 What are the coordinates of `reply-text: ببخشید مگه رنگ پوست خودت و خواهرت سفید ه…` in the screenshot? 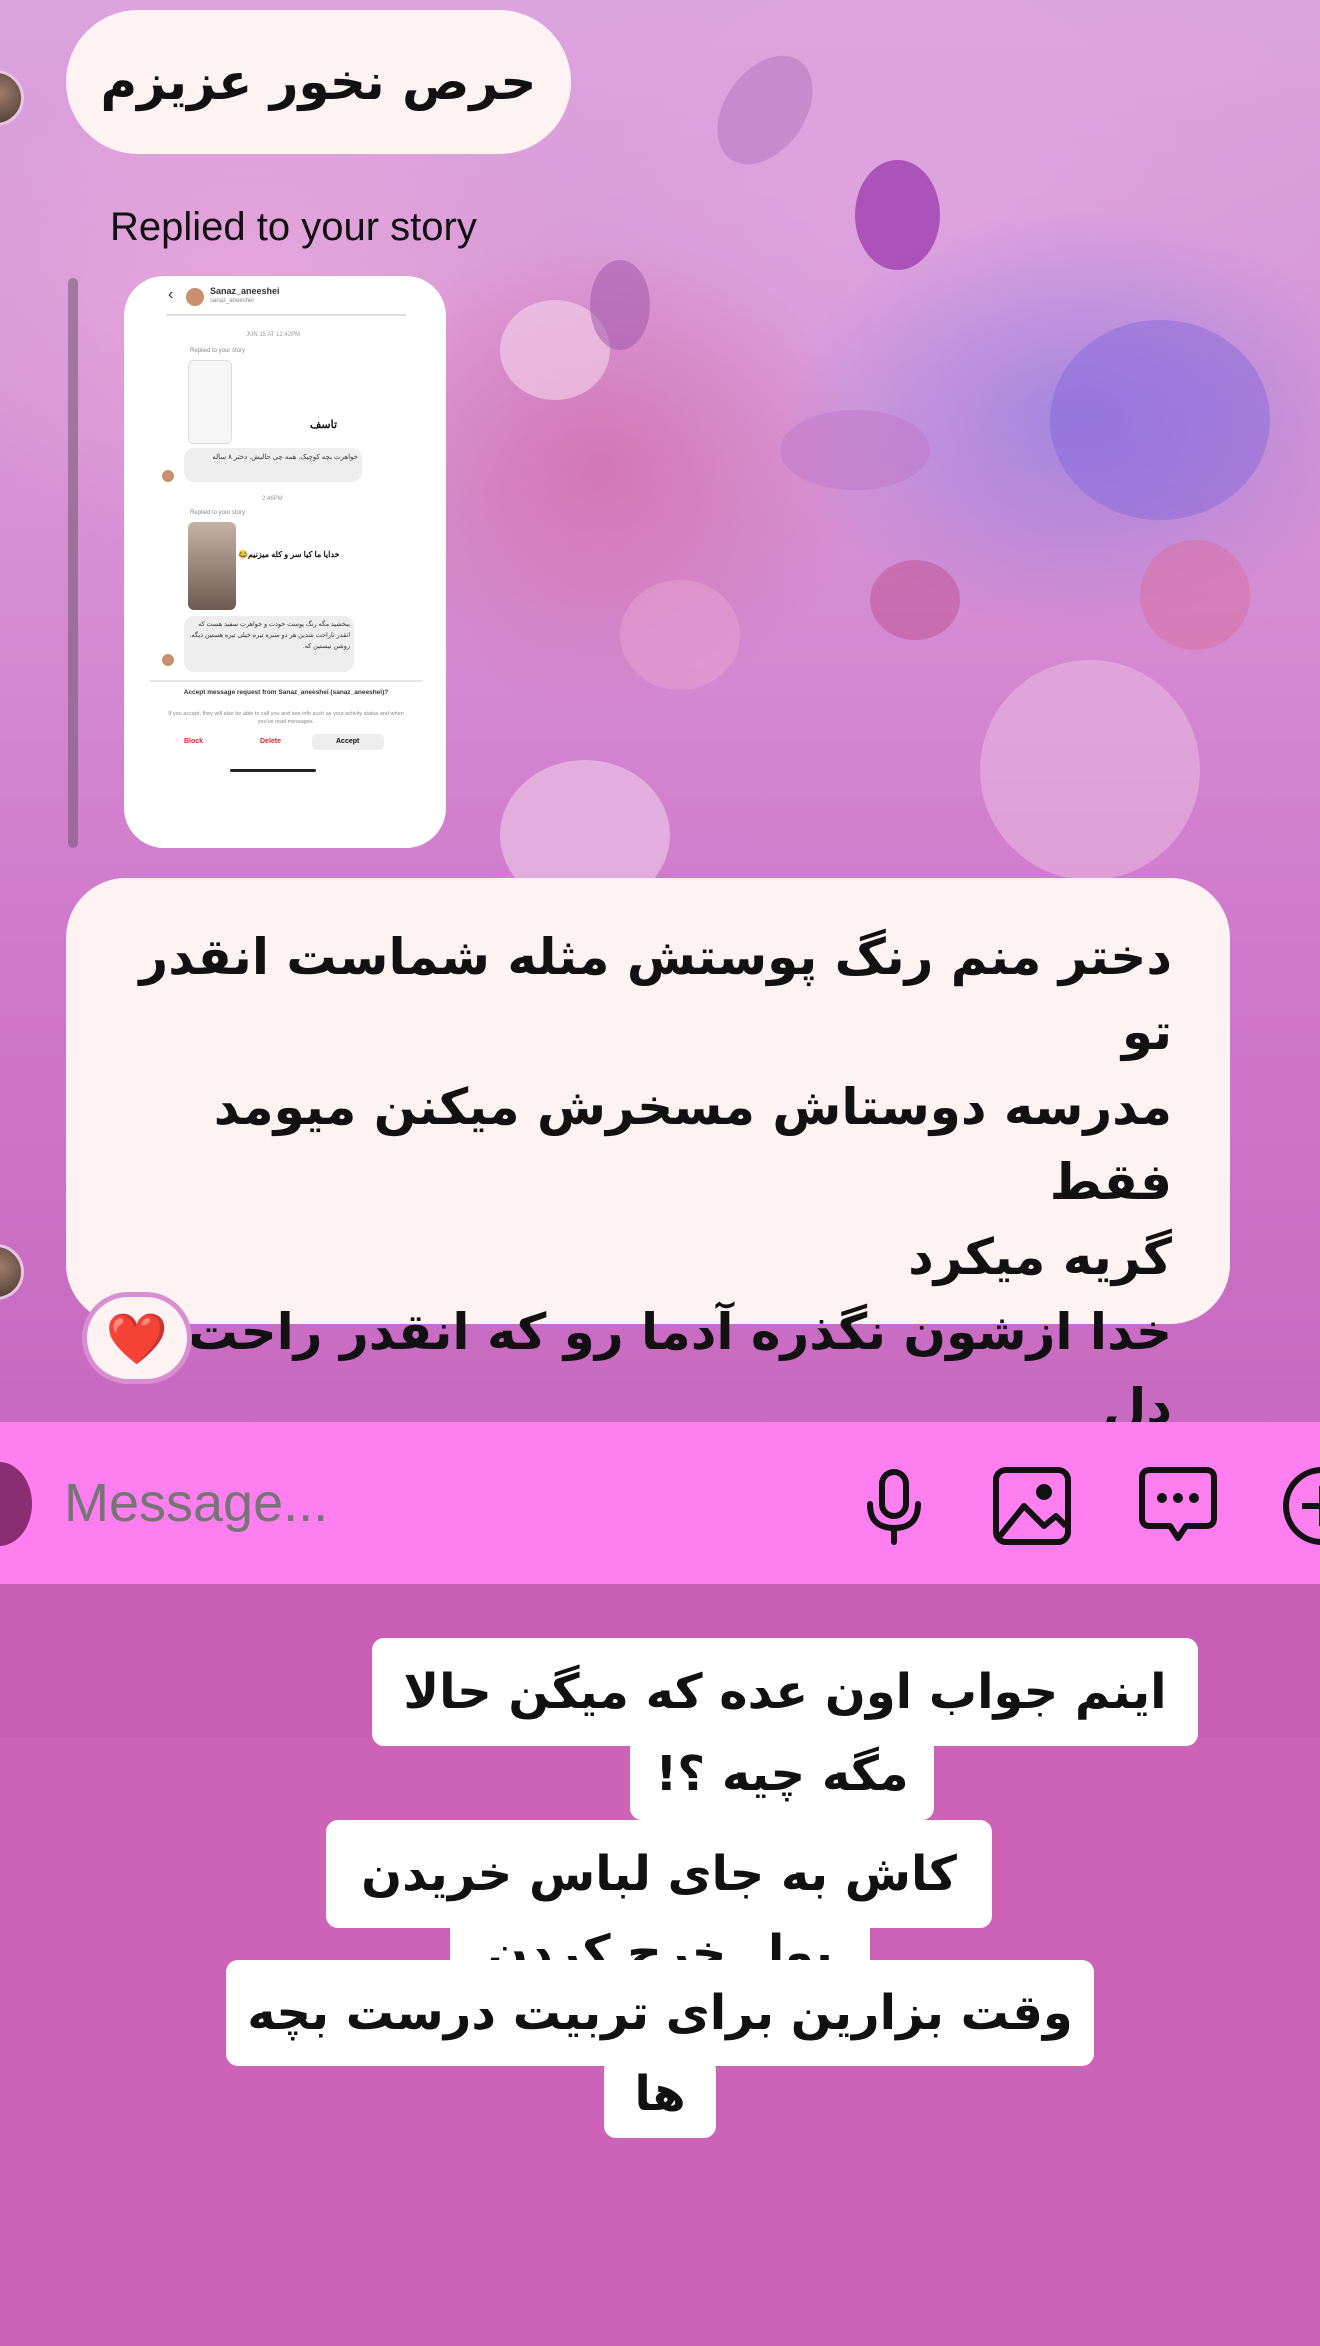 It's located at (269, 635).